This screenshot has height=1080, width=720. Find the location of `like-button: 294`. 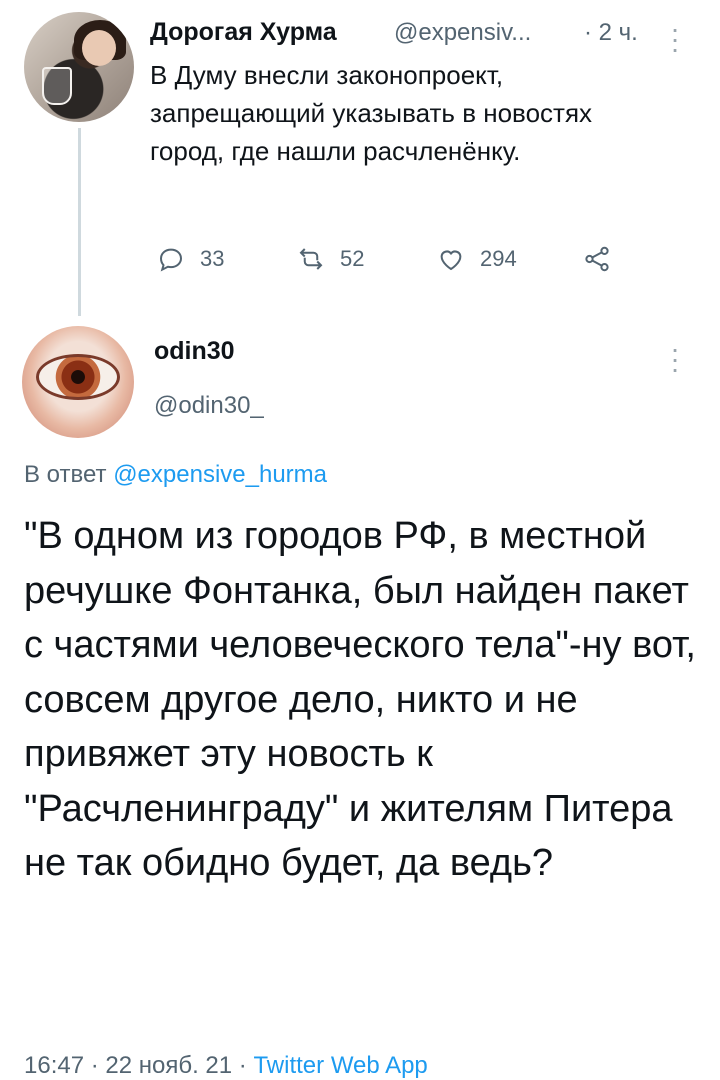

like-button: 294 is located at coordinates (476, 259).